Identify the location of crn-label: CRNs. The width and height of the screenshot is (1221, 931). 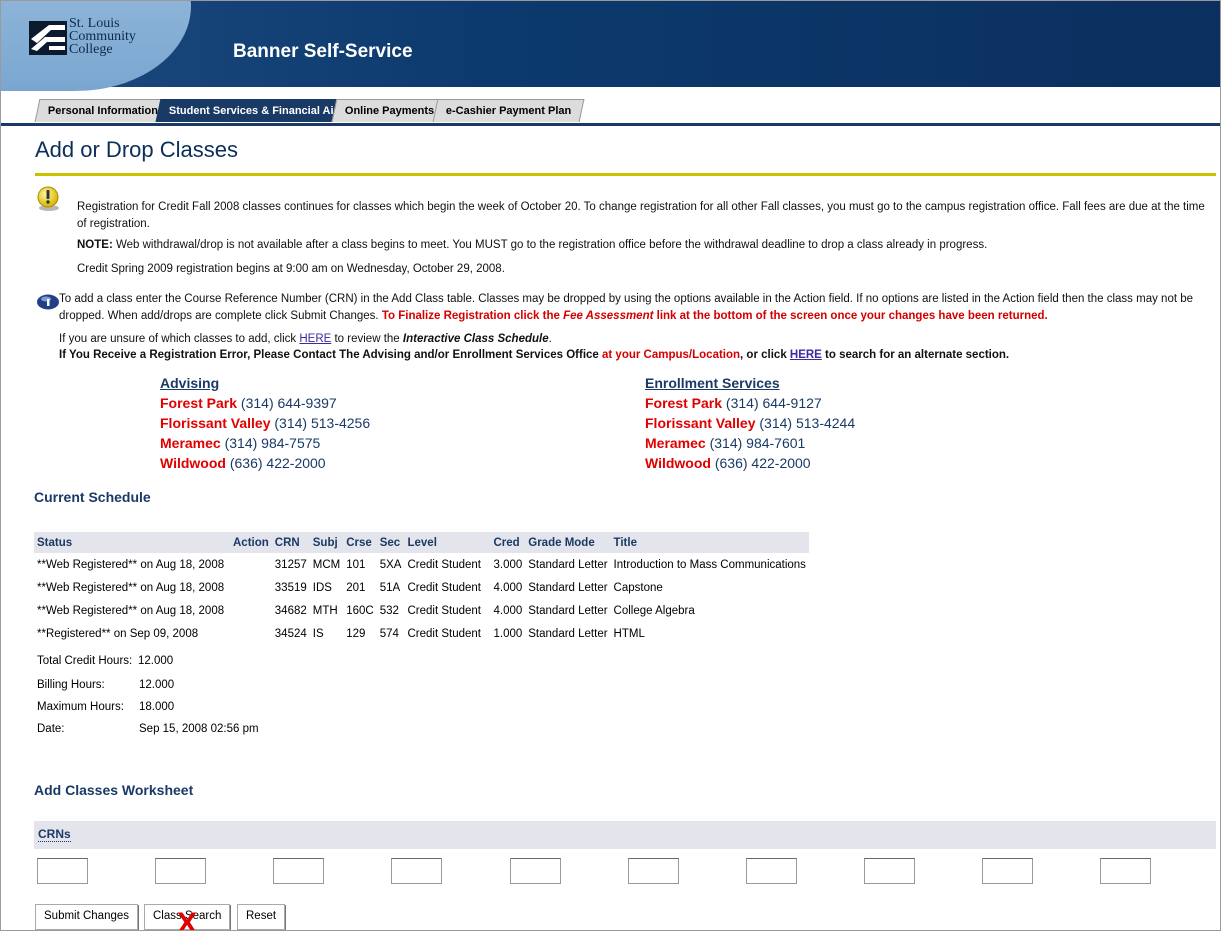
(54, 834).